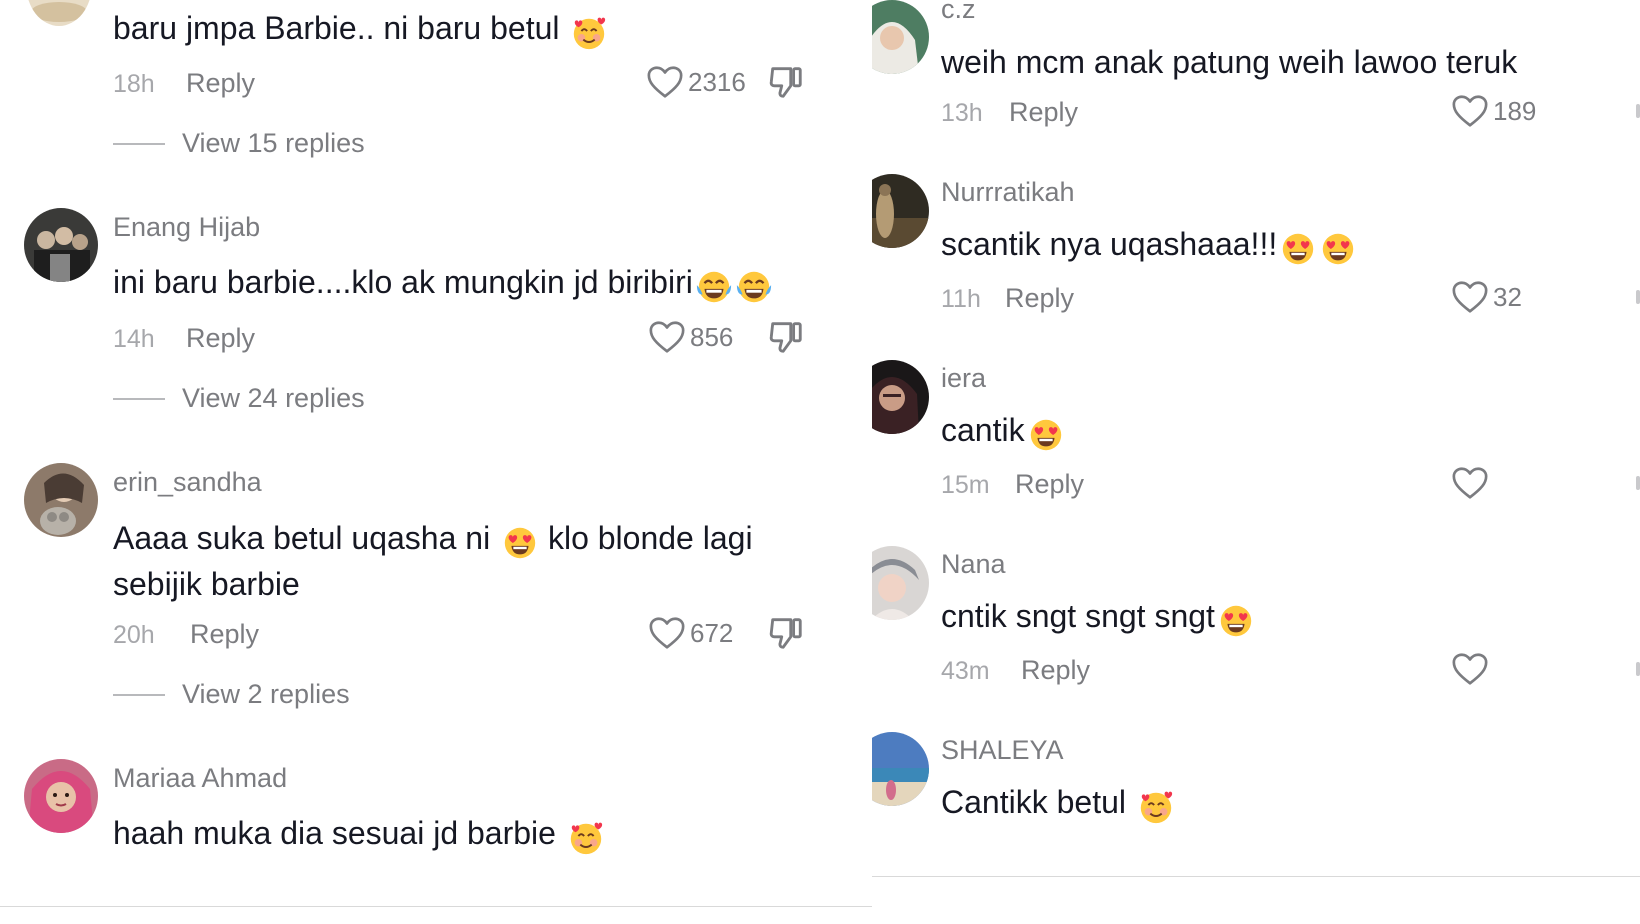 Image resolution: width=1640 pixels, height=924 pixels. Describe the element at coordinates (961, 299) in the screenshot. I see `comment-timestamp: 11h` at that location.